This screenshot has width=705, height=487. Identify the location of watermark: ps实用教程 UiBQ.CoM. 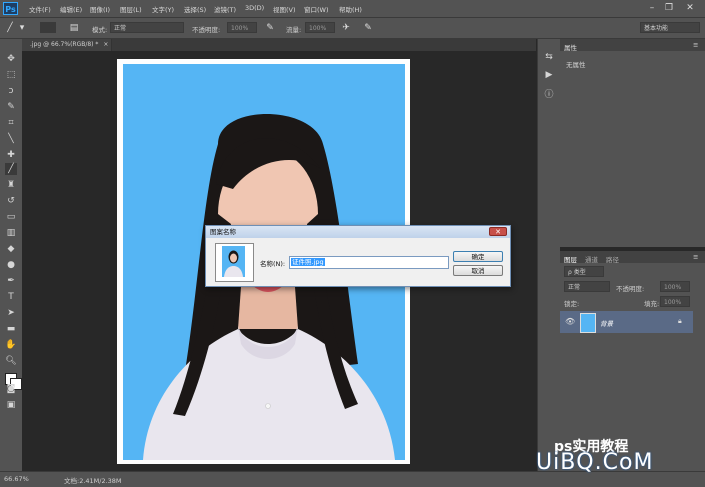
(613, 456).